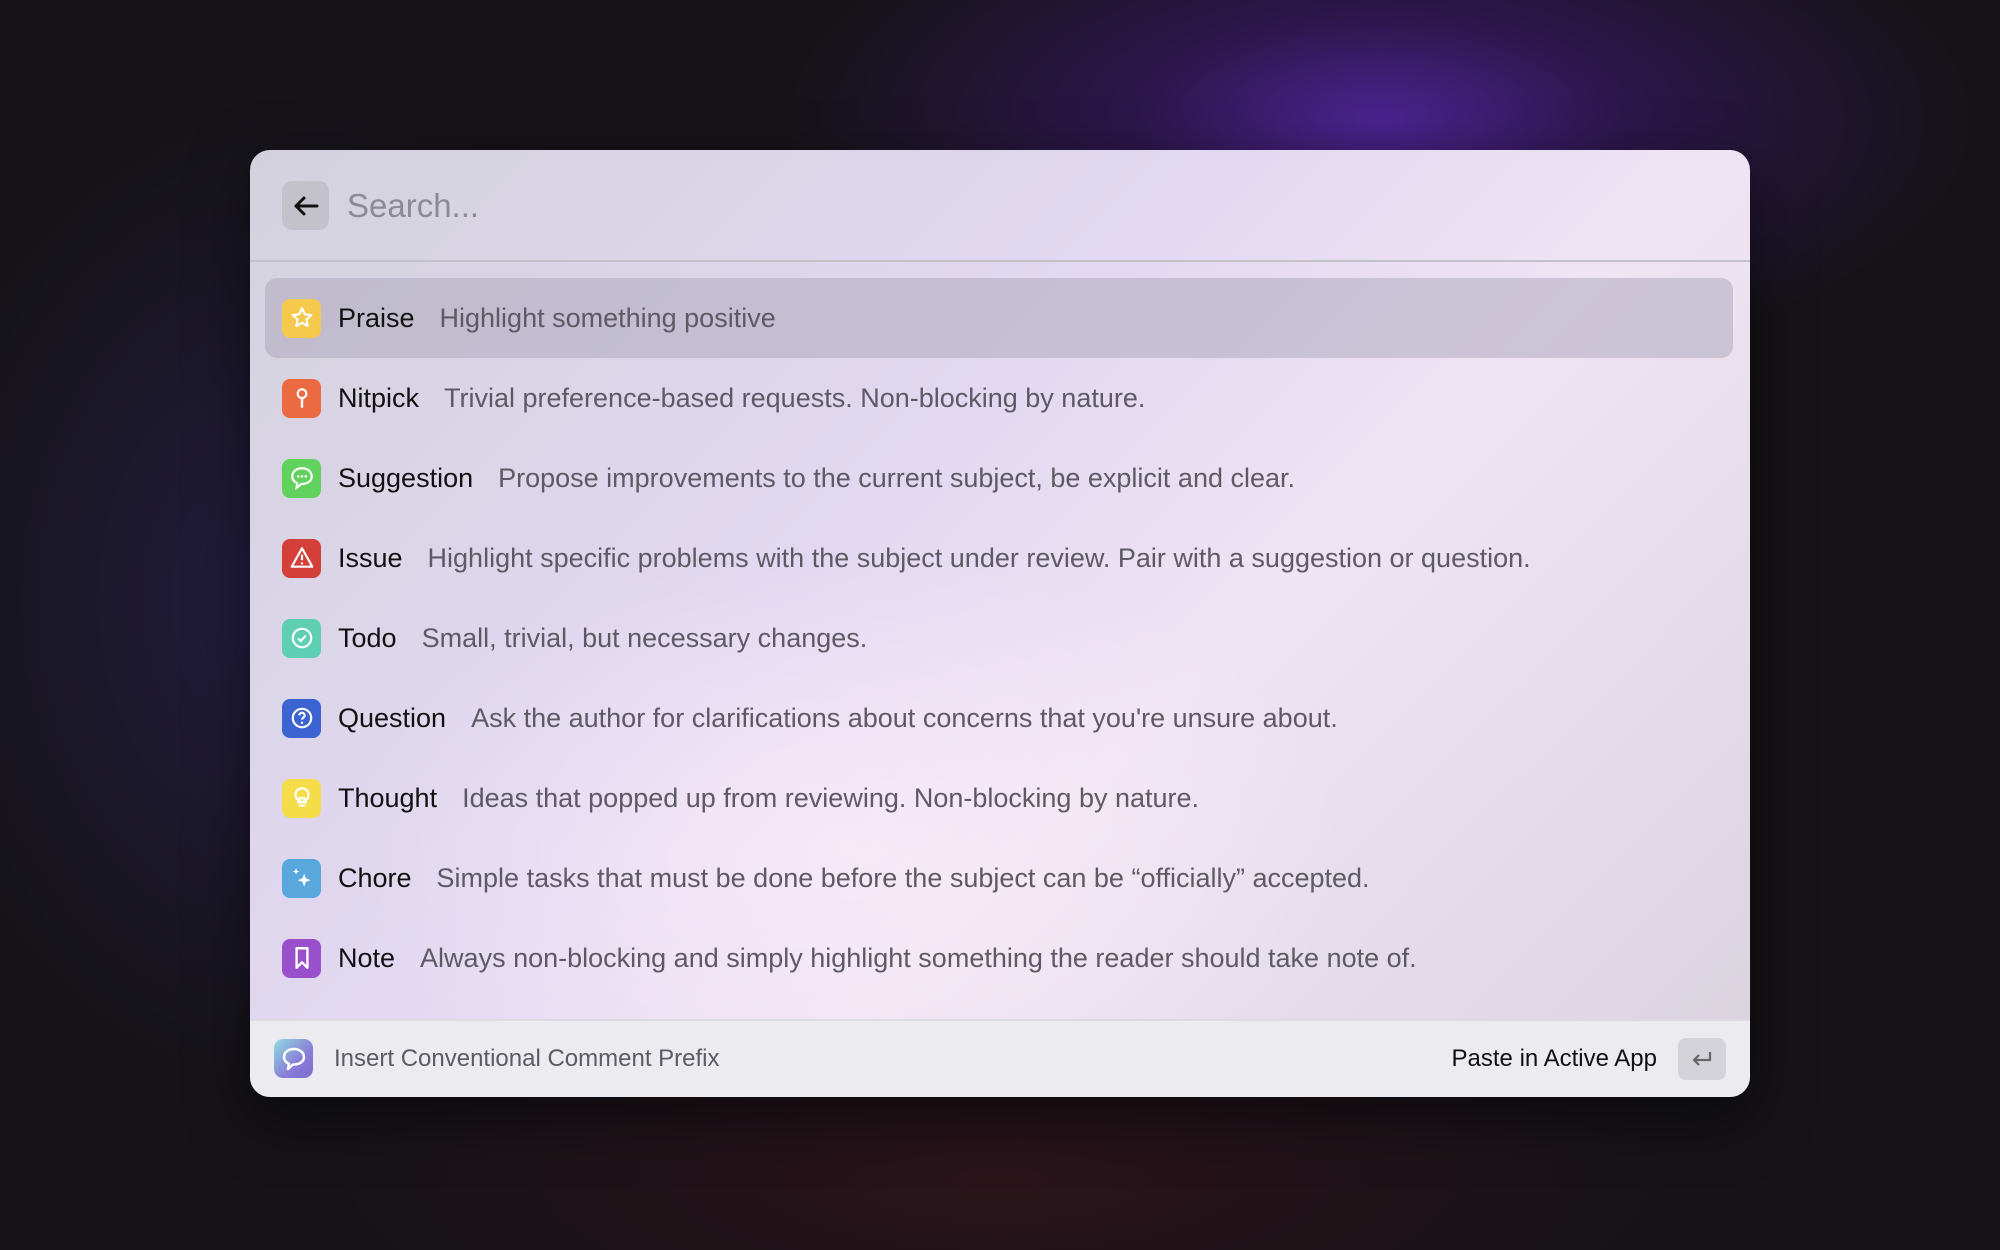  What do you see at coordinates (392, 717) in the screenshot?
I see `item-label: Question` at bounding box center [392, 717].